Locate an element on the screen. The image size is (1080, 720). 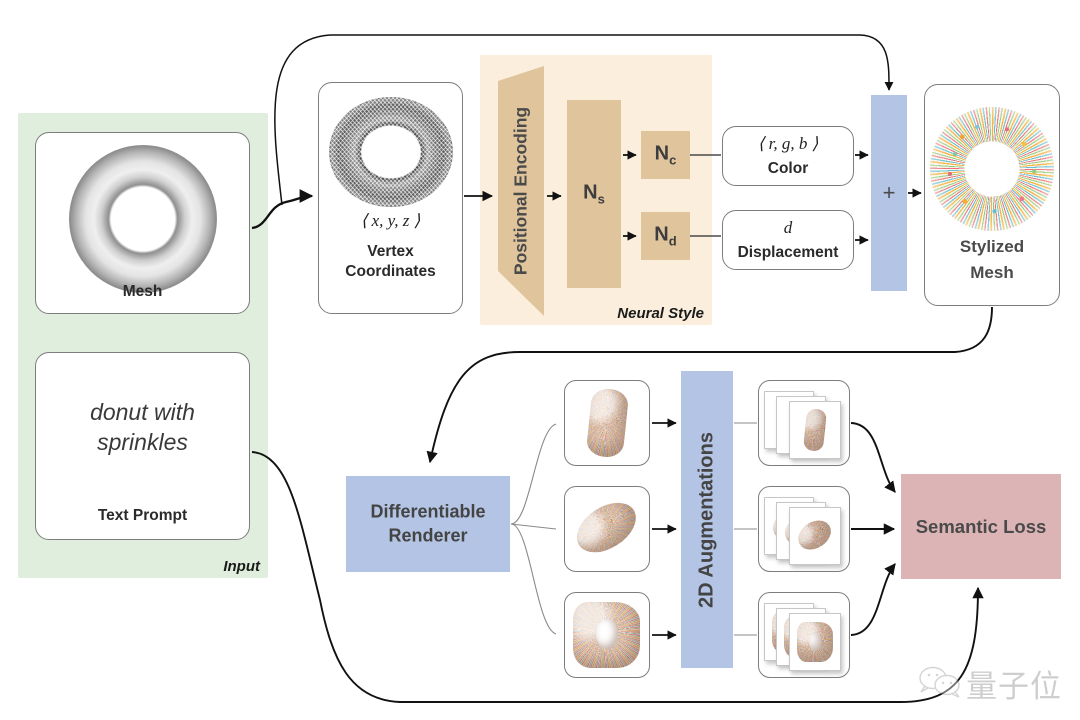
wire-renderer-to-view1 is located at coordinates (533, 474).